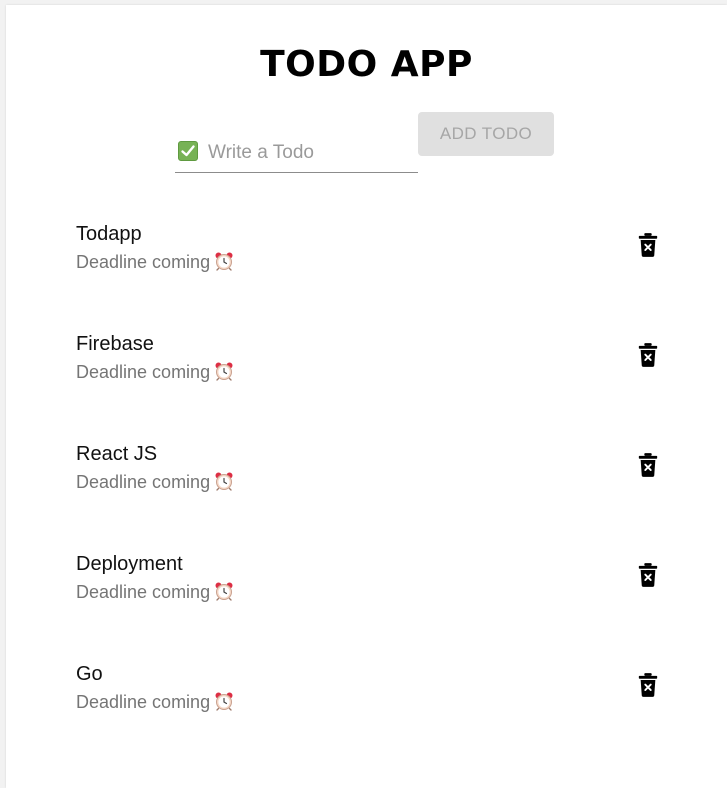 Image resolution: width=727 pixels, height=788 pixels. I want to click on todo-text: Deployment, so click(129, 564).